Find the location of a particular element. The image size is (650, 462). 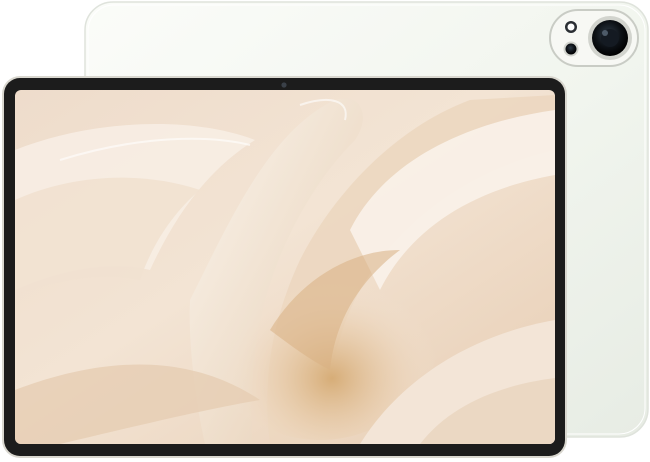

flash-icon is located at coordinates (571, 27).